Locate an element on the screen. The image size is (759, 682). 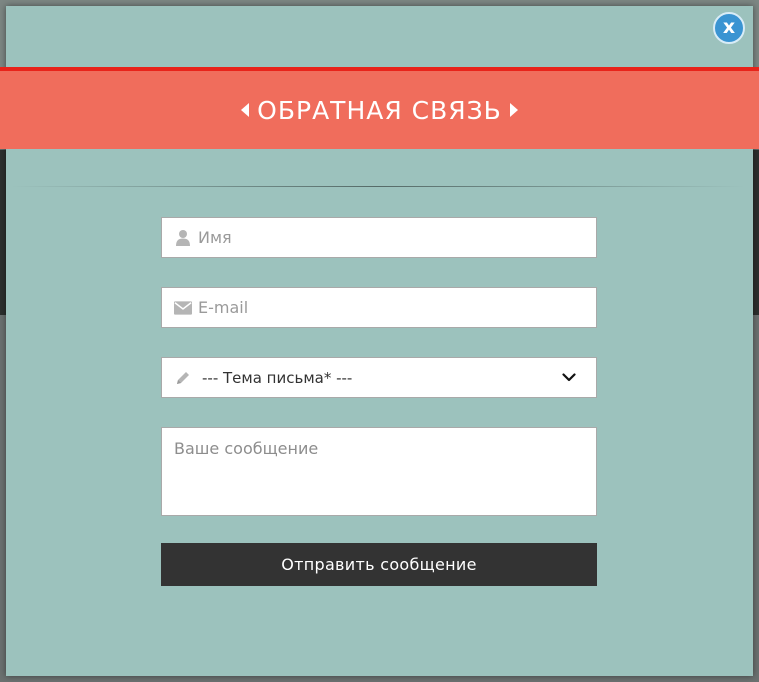
caret-left-icon is located at coordinates (245, 110).